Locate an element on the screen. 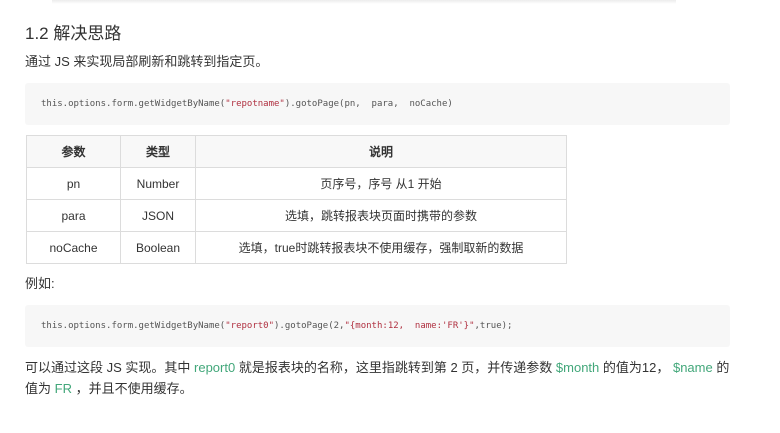  table-cell-description: 页序号，序号 从1 开始 is located at coordinates (381, 183).